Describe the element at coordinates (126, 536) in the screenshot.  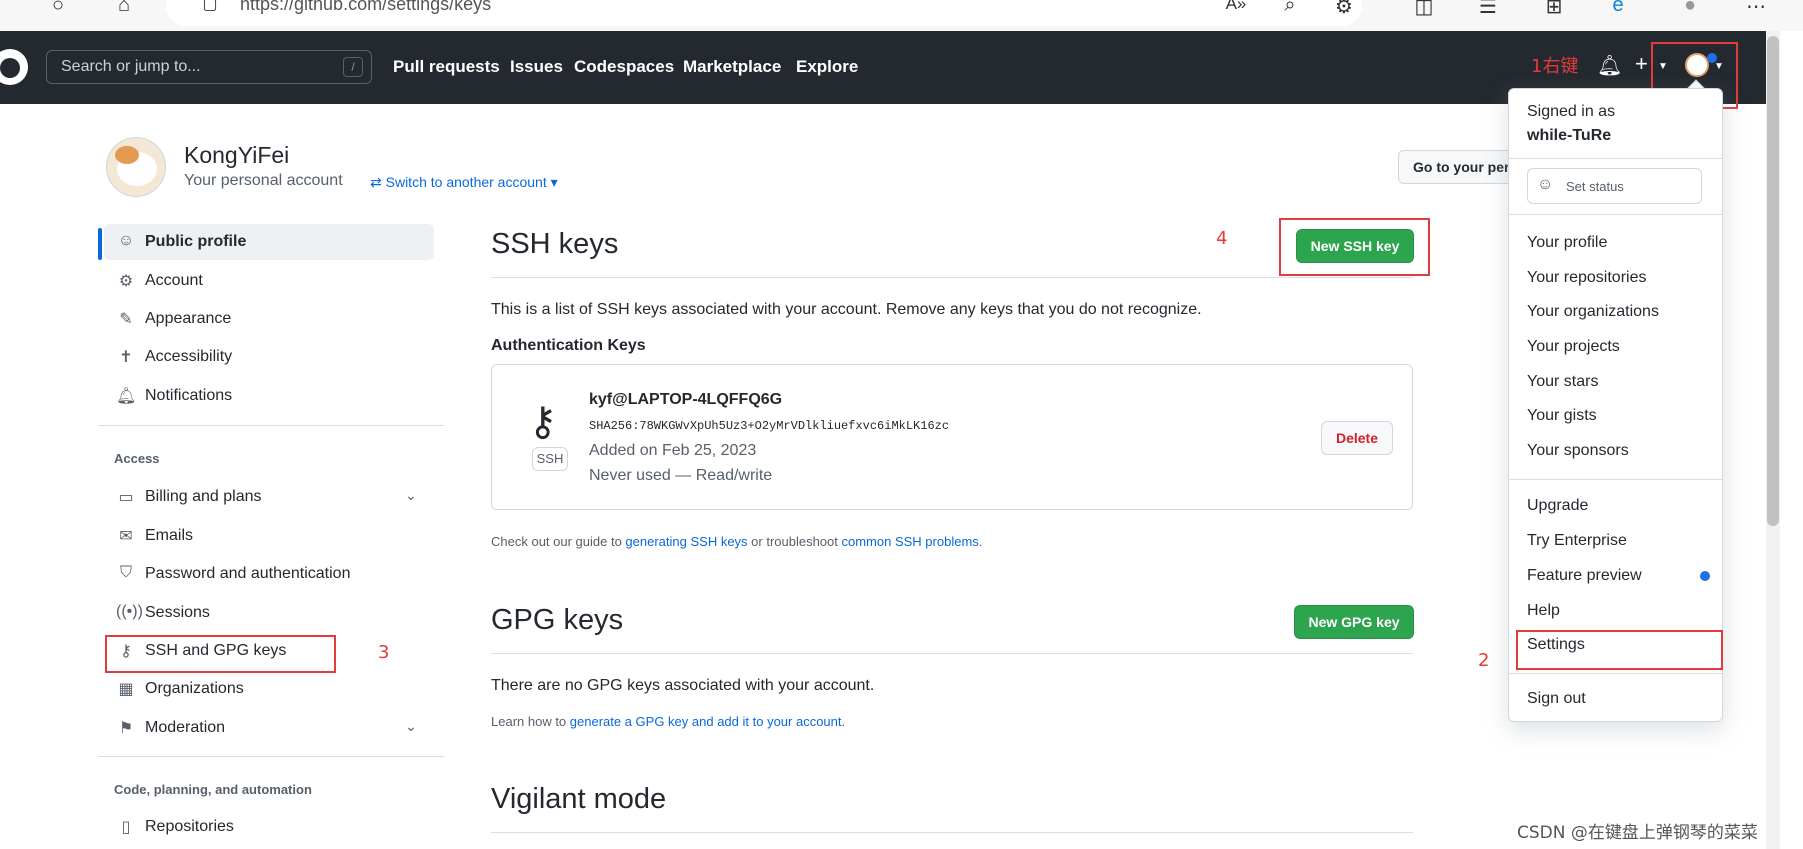
I see `mail-icon: ✉` at that location.